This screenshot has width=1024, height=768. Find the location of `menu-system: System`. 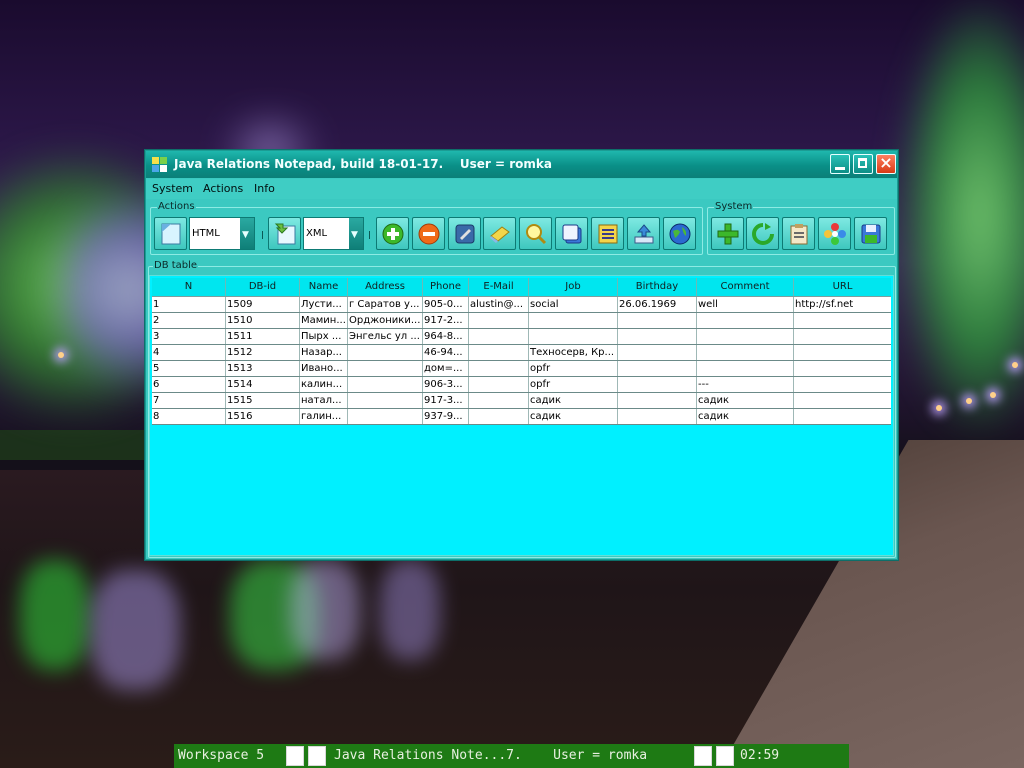

menu-system: System is located at coordinates (172, 188).